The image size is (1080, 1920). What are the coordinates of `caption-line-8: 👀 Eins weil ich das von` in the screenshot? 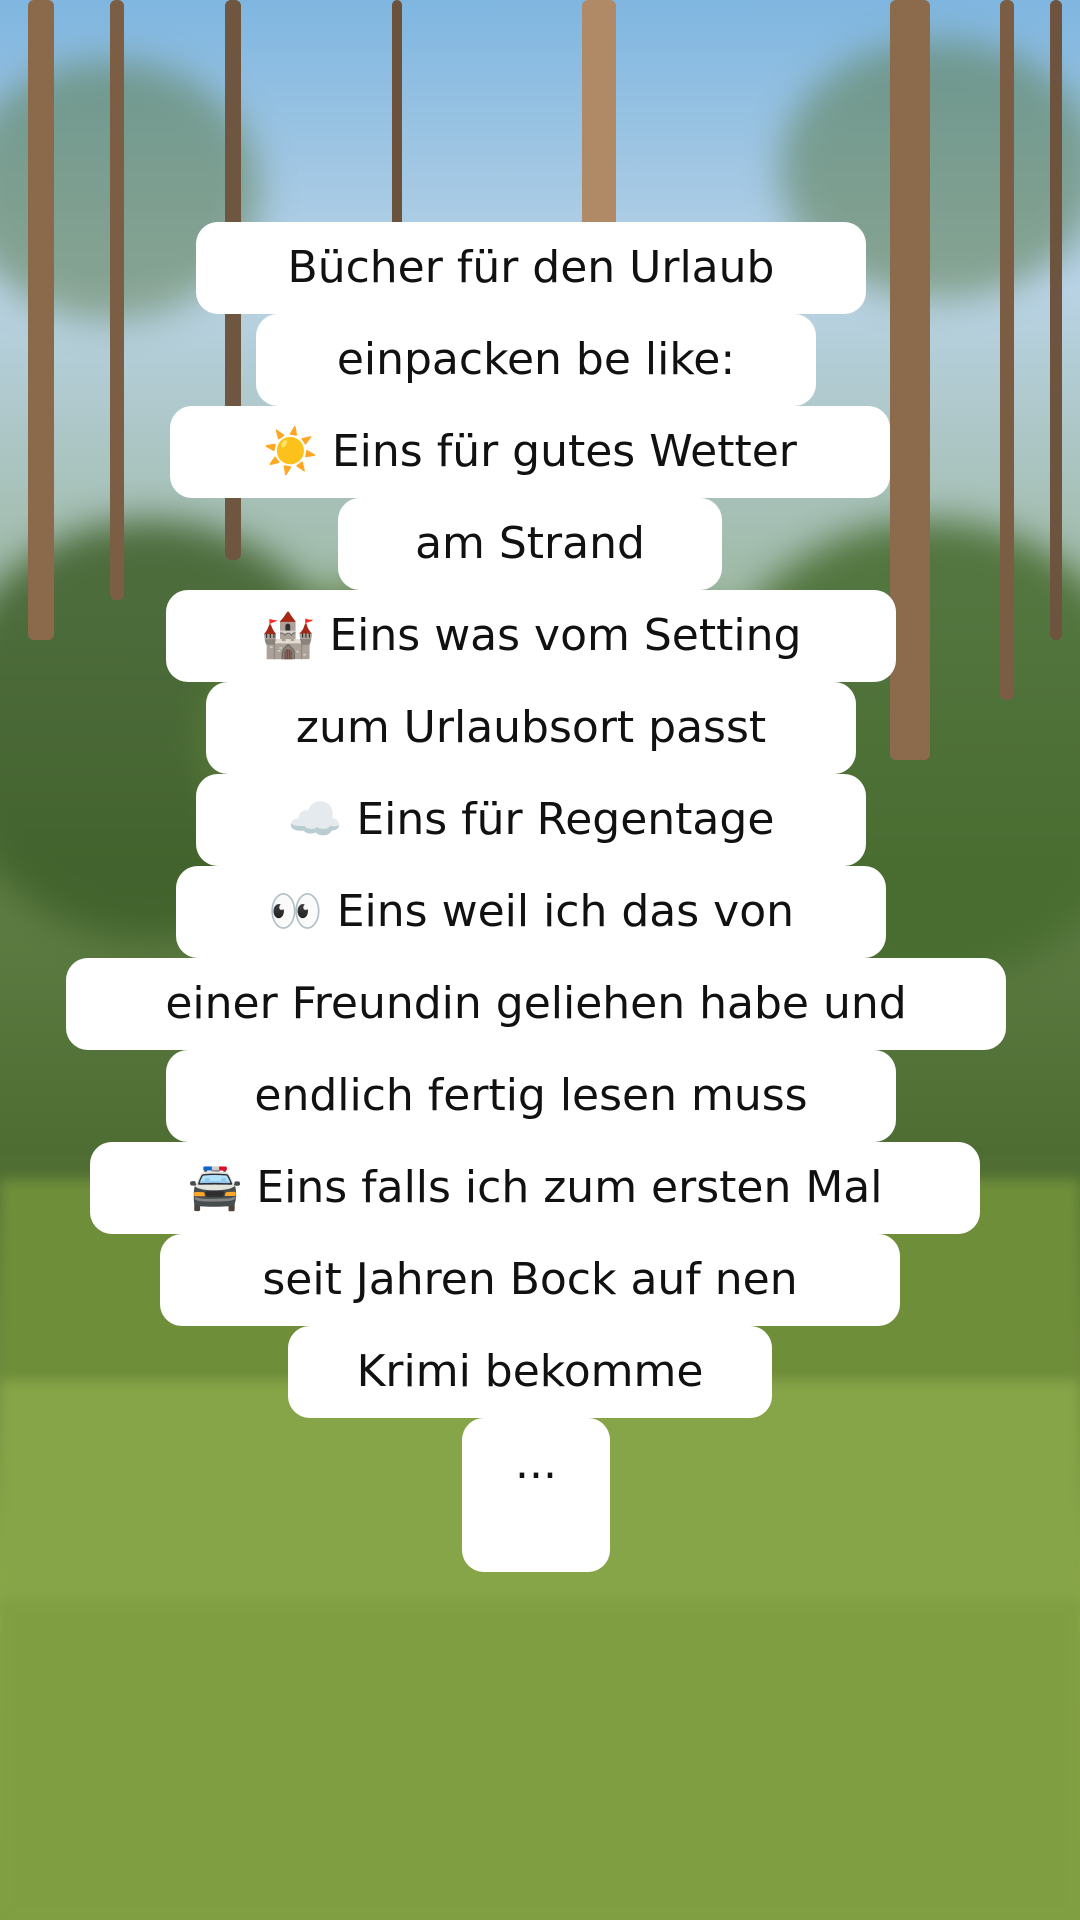 It's located at (531, 912).